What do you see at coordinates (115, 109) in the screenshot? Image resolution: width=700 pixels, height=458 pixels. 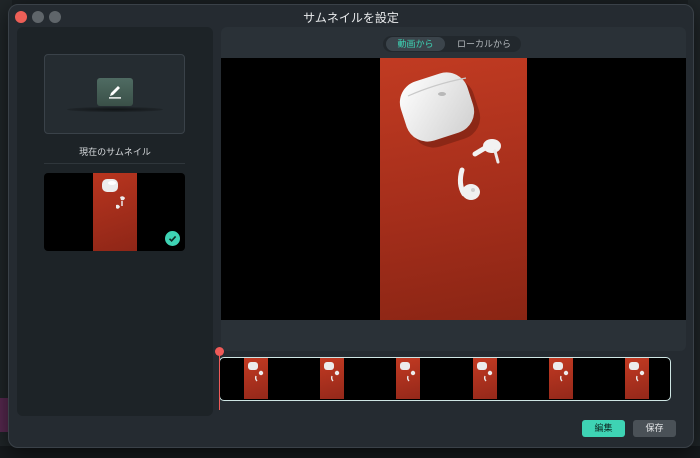 I see `placeholder-shadow` at bounding box center [115, 109].